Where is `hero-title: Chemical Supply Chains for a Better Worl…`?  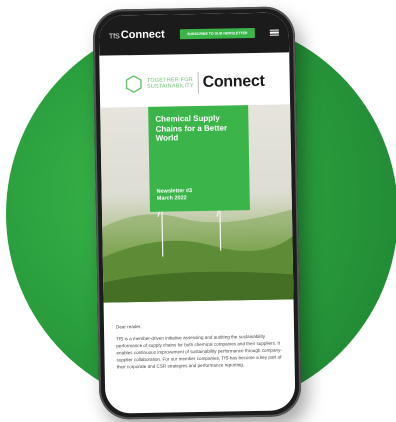
hero-title: Chemical Supply Chains for a Better Worl… is located at coordinates (191, 128).